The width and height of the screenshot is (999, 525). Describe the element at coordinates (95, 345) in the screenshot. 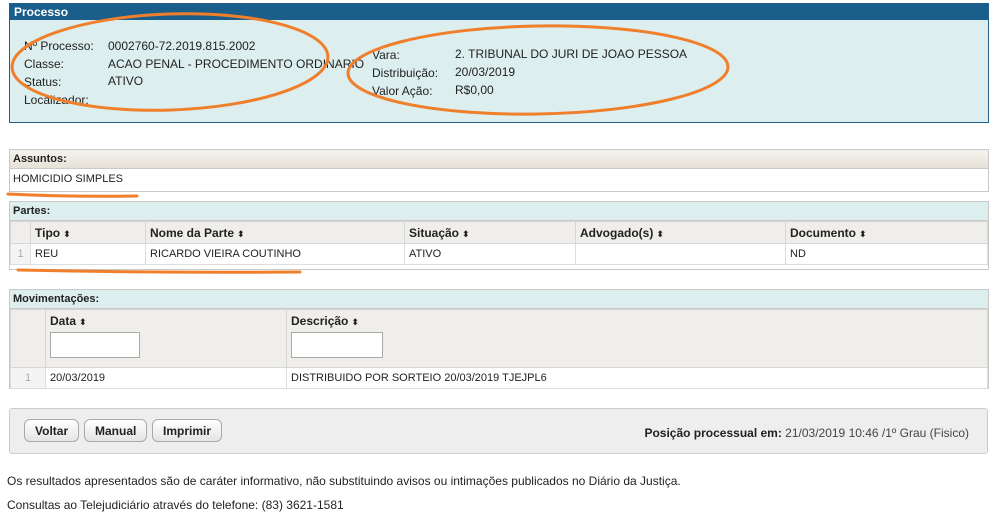

I see `data-filter-input` at that location.